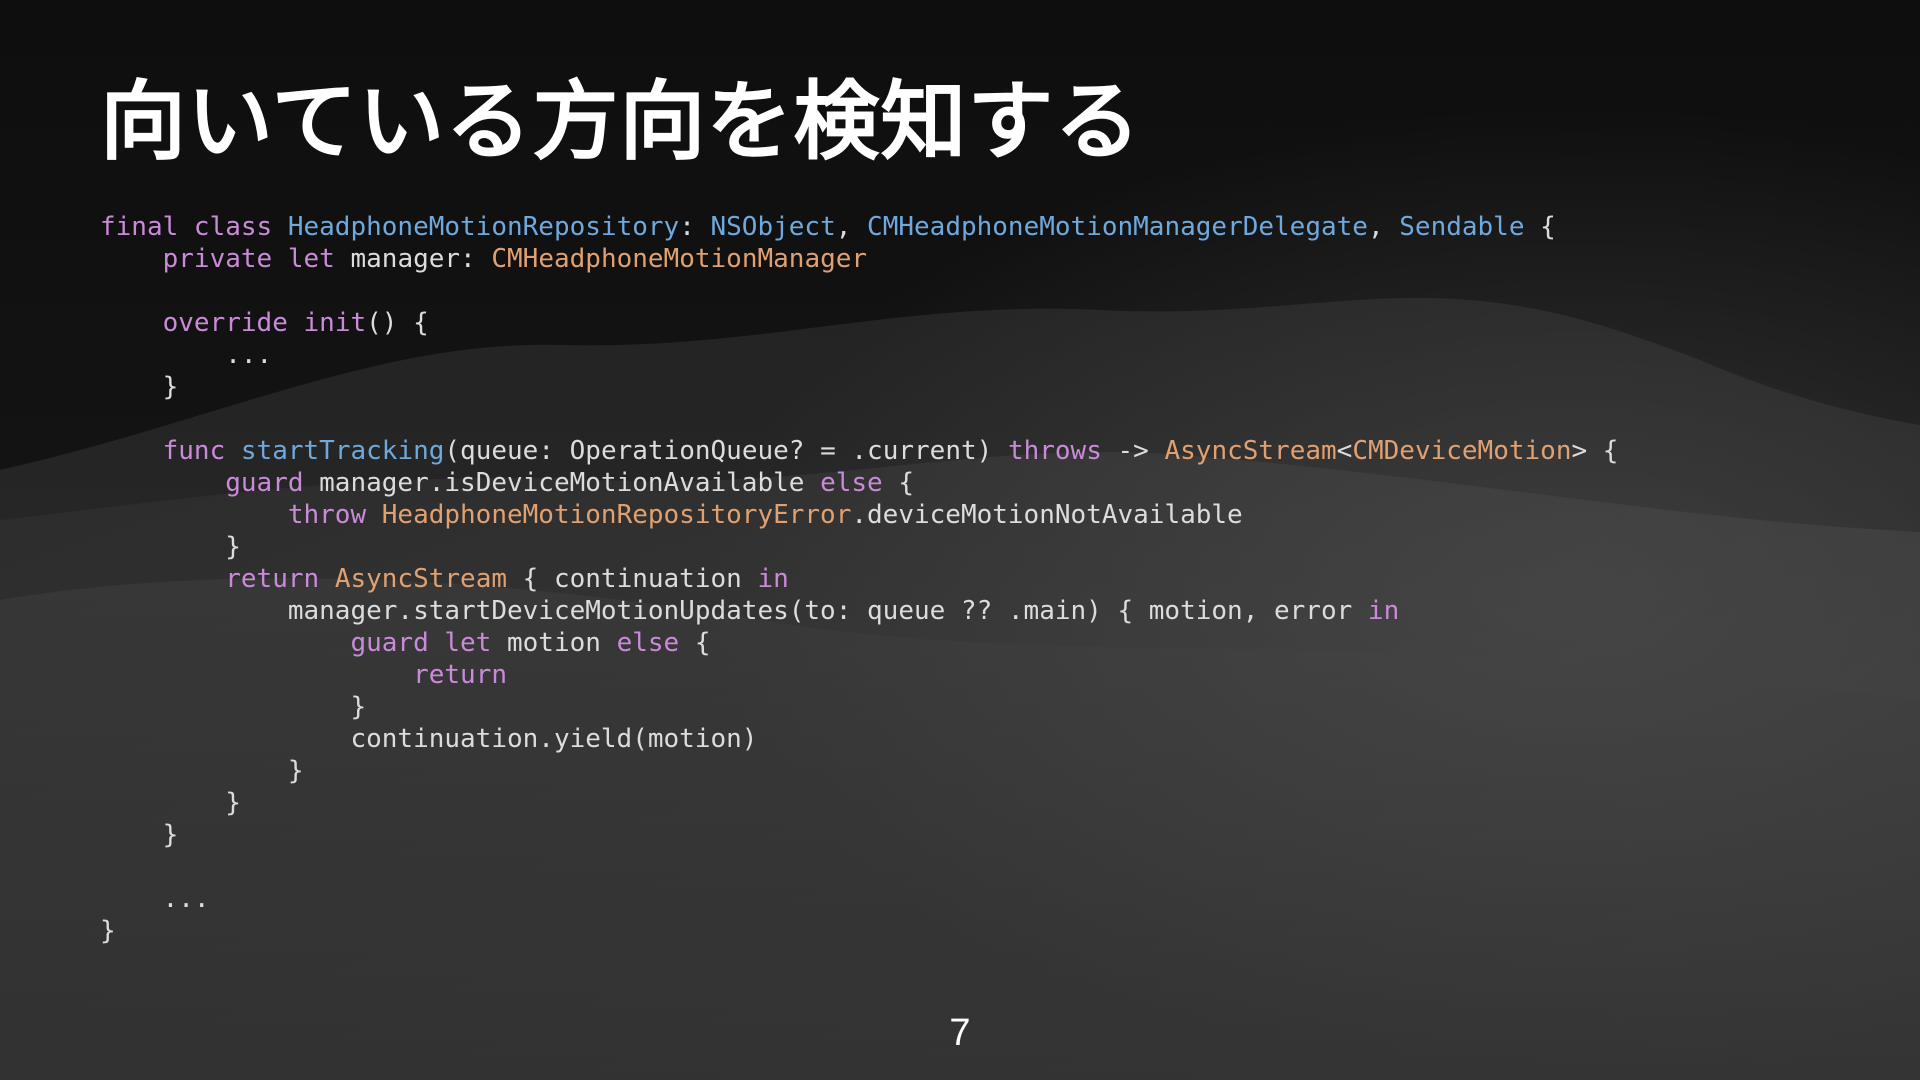  What do you see at coordinates (859, 323) in the screenshot?
I see `code-line: override init() {` at bounding box center [859, 323].